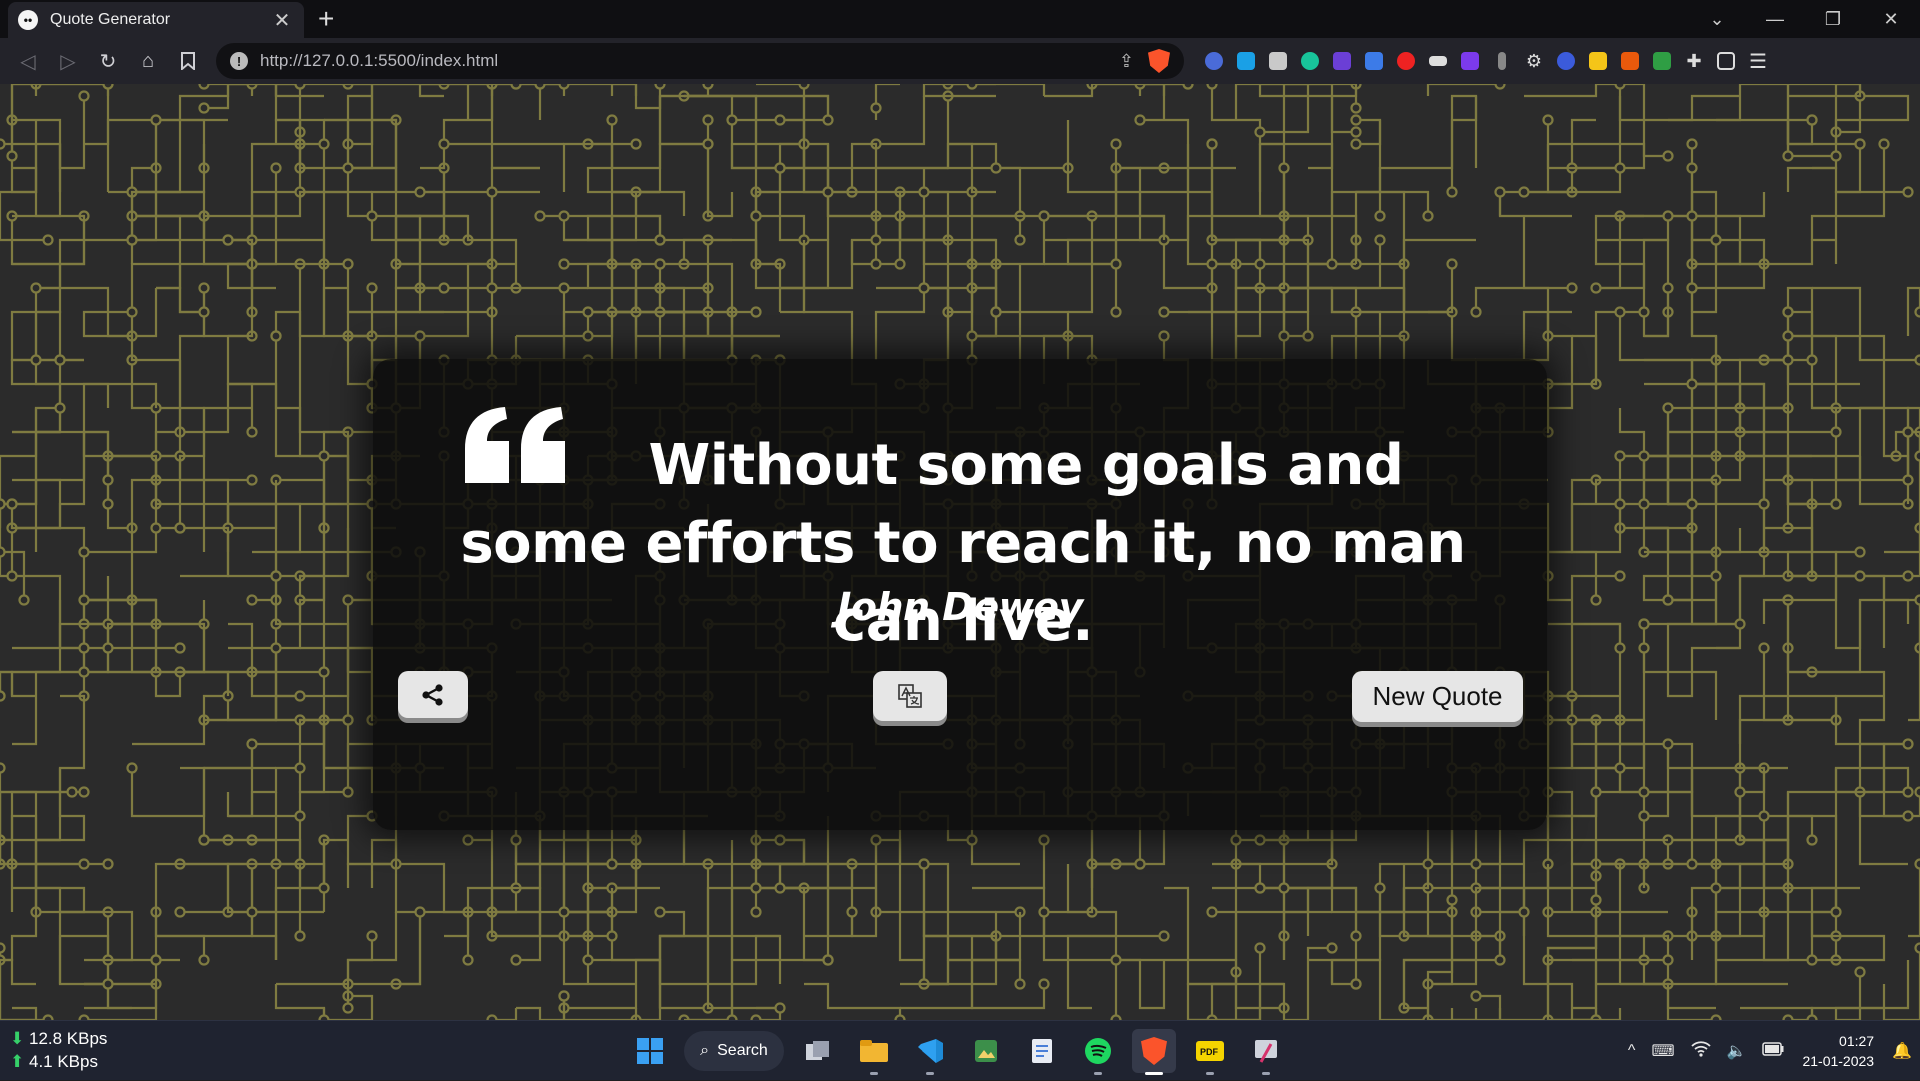 The height and width of the screenshot is (1081, 1920). What do you see at coordinates (1632, 1051) in the screenshot?
I see `show-hidden-icons-icon: ^` at bounding box center [1632, 1051].